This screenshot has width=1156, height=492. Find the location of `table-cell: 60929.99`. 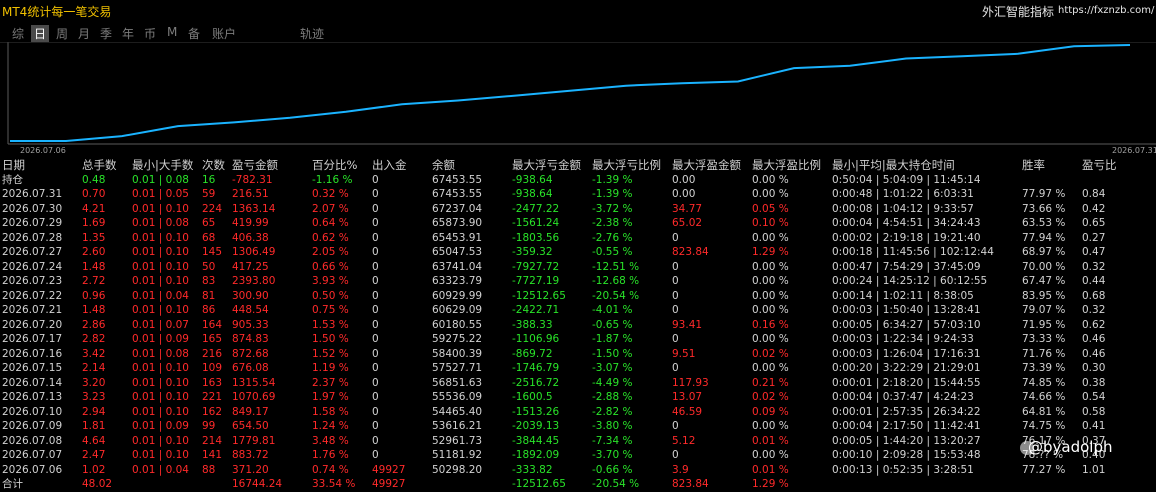

table-cell: 60929.99 is located at coordinates (457, 295).